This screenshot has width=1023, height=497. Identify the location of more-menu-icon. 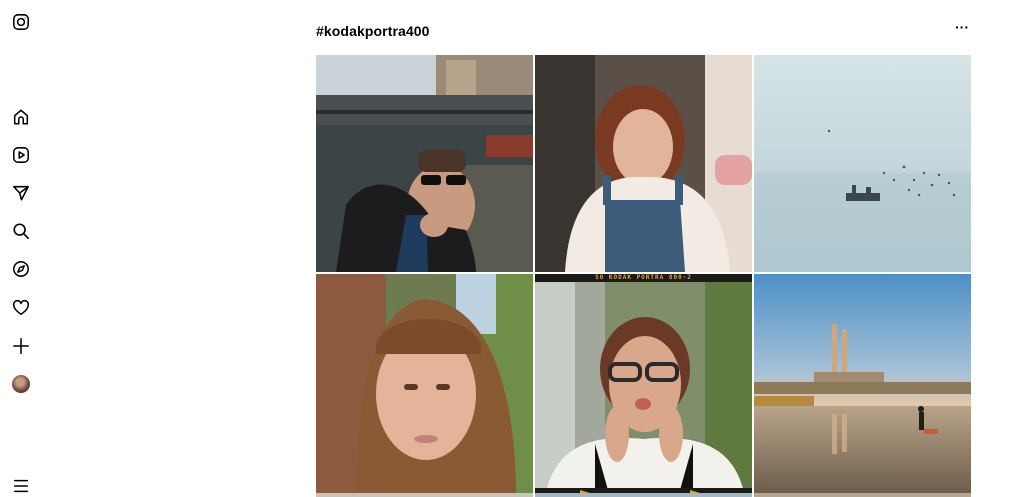
(21, 486).